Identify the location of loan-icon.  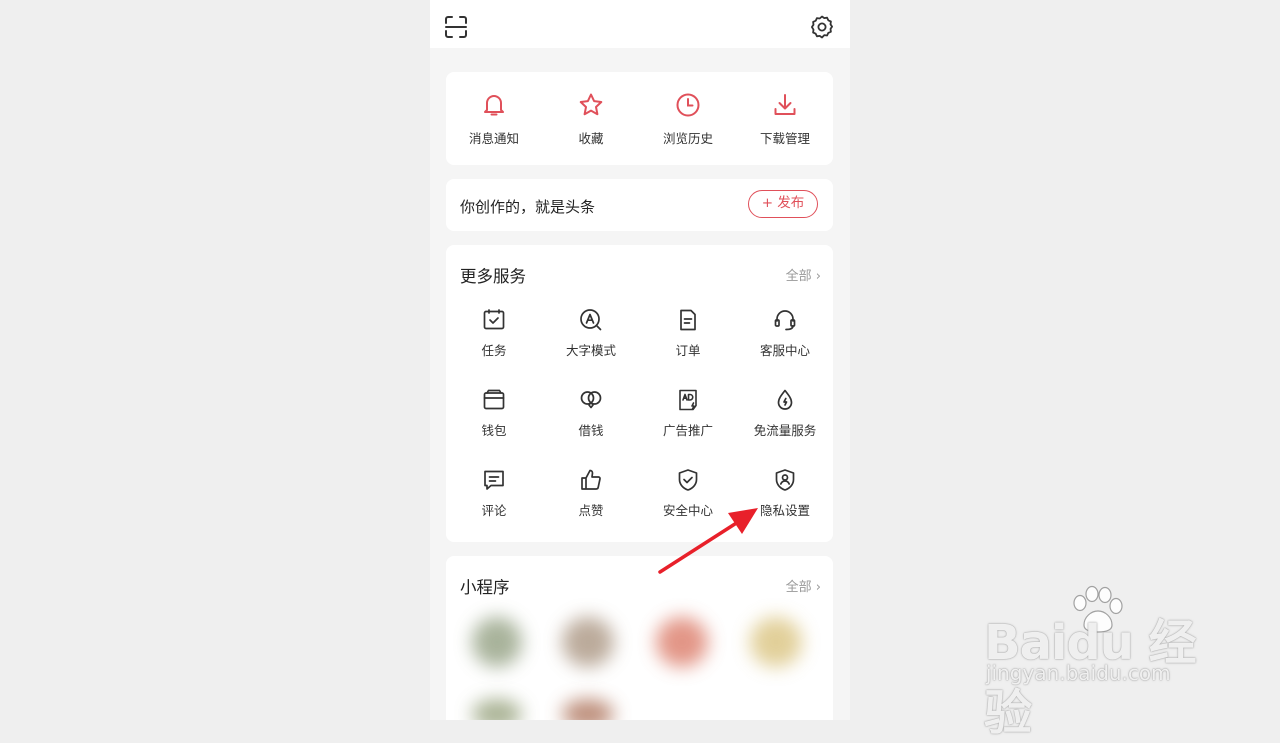
(591, 400).